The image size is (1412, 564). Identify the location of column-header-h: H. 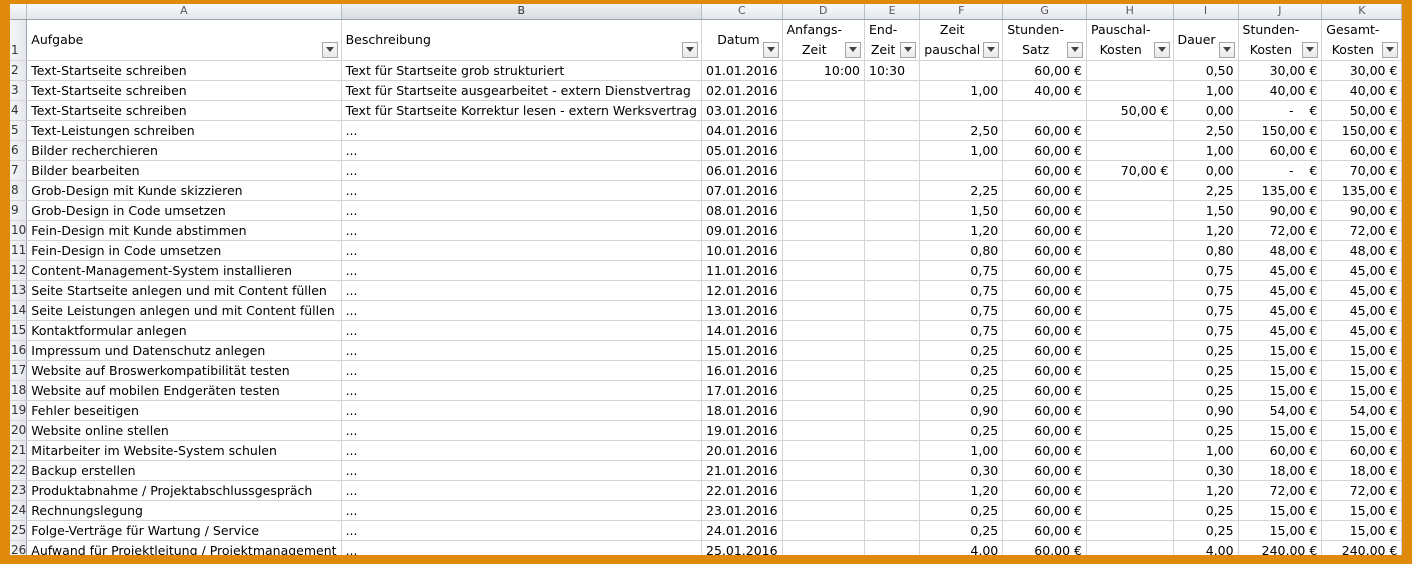
(1130, 12).